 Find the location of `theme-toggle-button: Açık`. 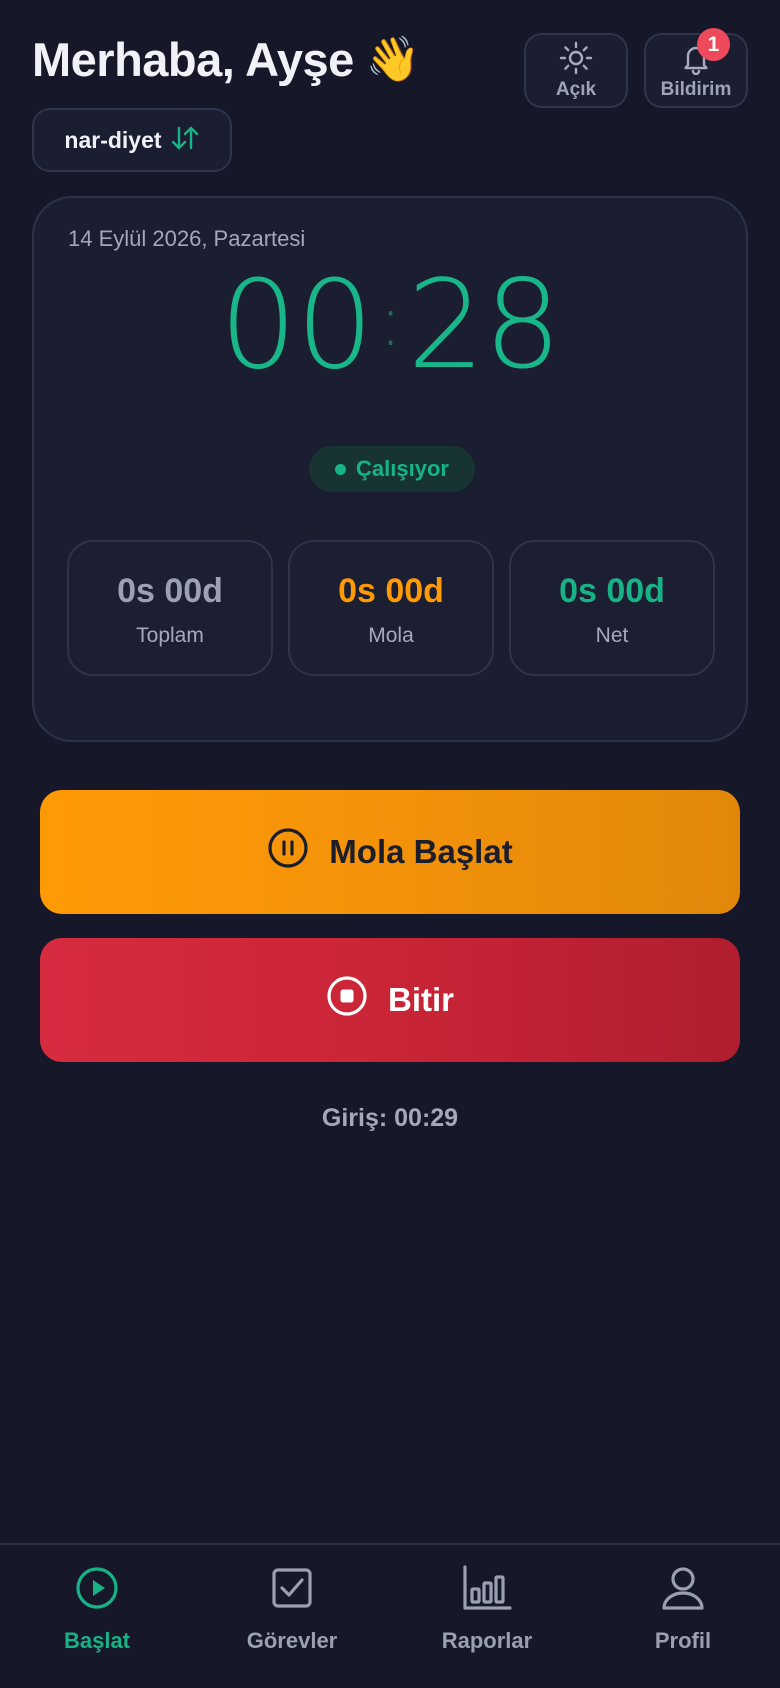

theme-toggle-button: Açık is located at coordinates (576, 70).